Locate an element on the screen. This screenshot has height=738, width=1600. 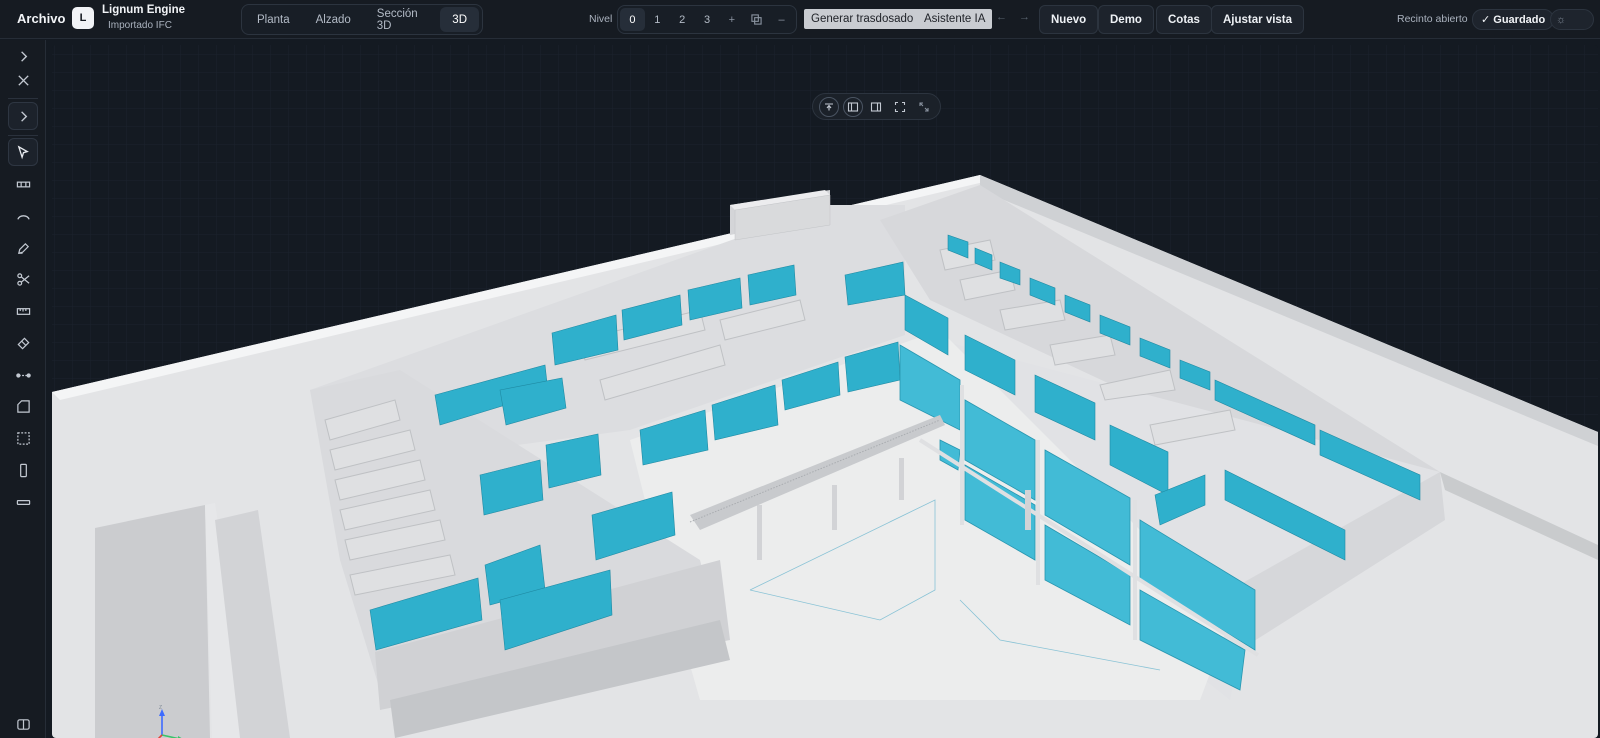
remove-level-button: – is located at coordinates (781, 19).